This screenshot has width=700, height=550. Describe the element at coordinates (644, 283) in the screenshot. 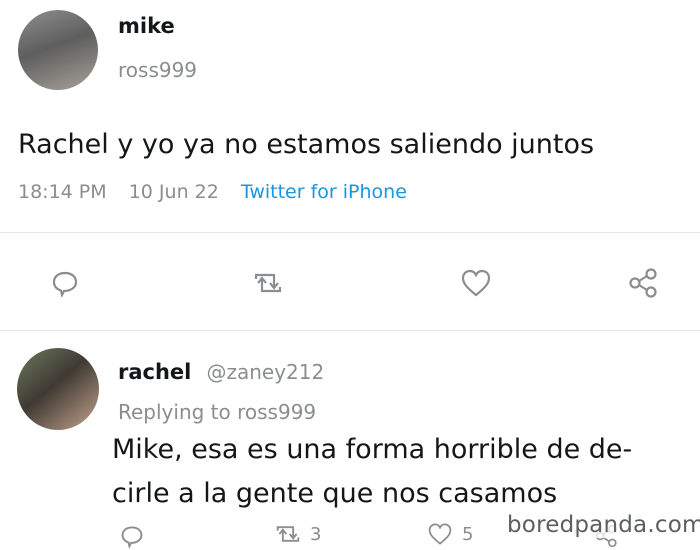

I see `share-icon` at that location.